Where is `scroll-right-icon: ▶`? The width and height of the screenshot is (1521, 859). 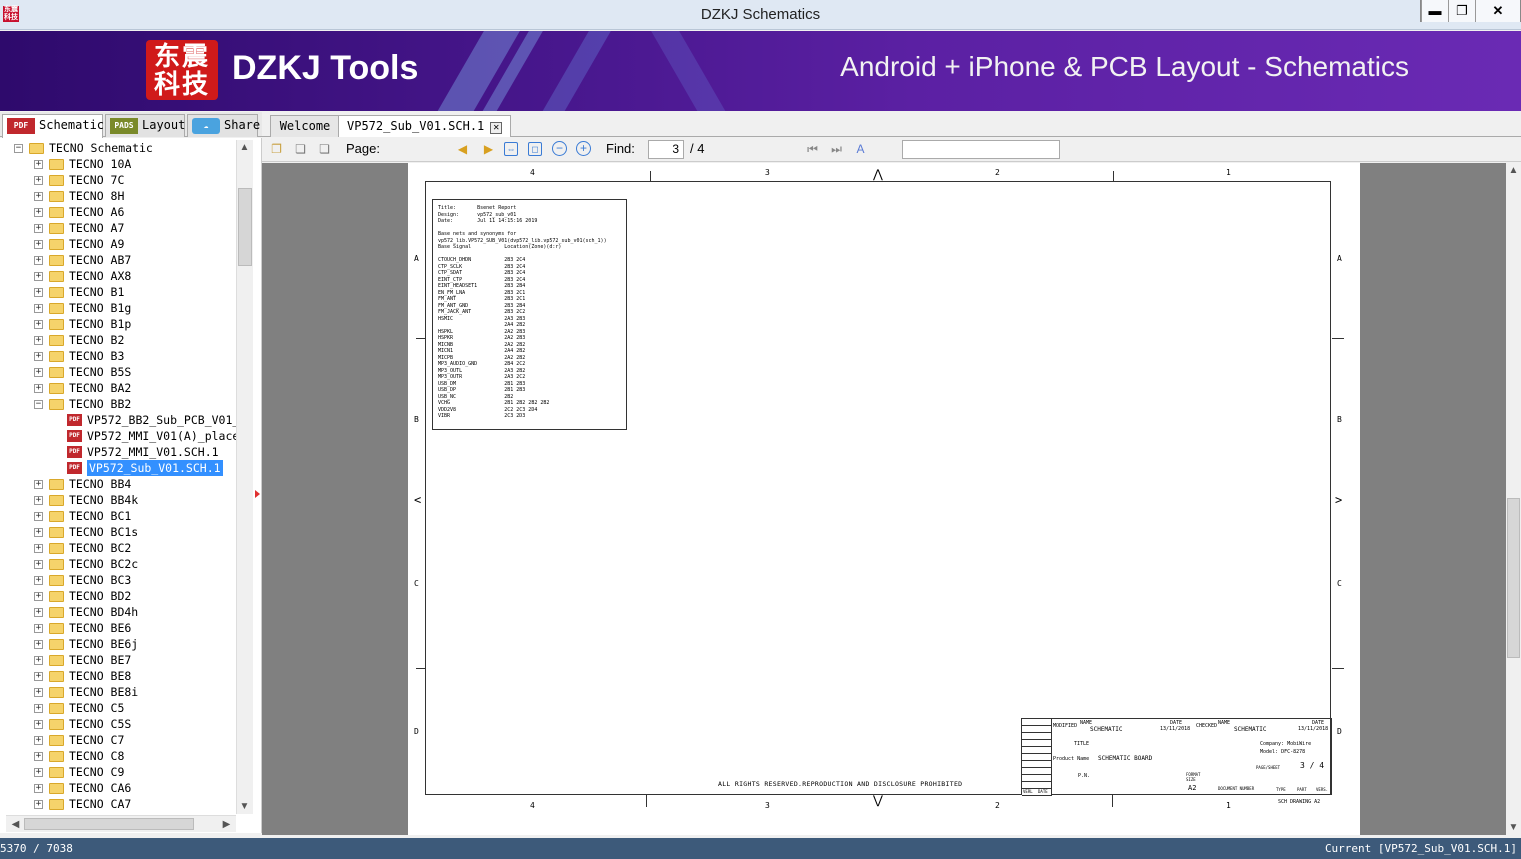
scroll-right-icon: ▶ is located at coordinates (226, 824).